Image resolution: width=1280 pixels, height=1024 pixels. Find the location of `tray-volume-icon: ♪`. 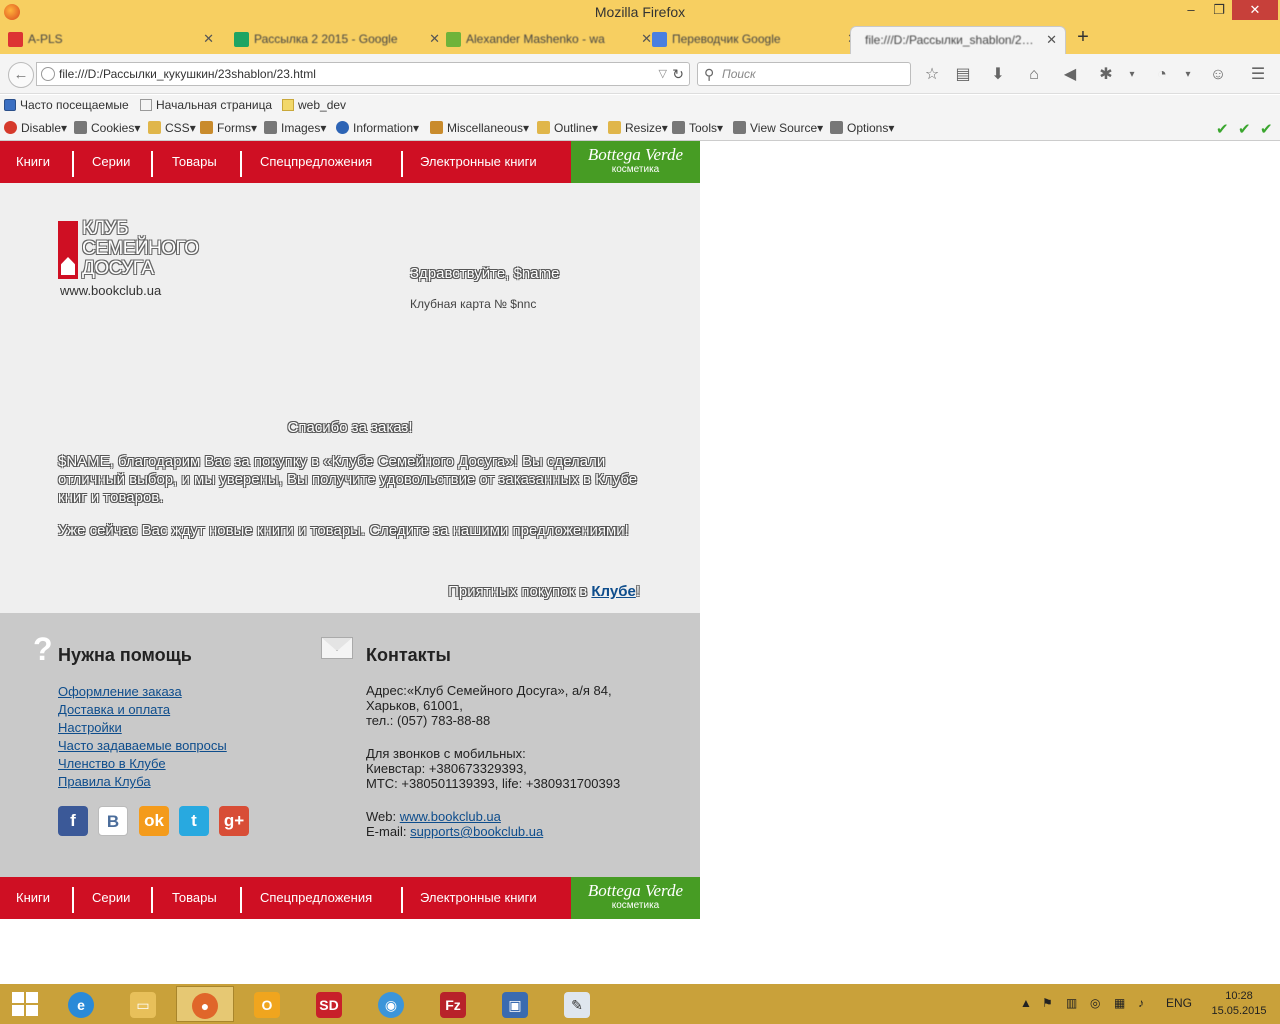

tray-volume-icon: ♪ is located at coordinates (1141, 1003).